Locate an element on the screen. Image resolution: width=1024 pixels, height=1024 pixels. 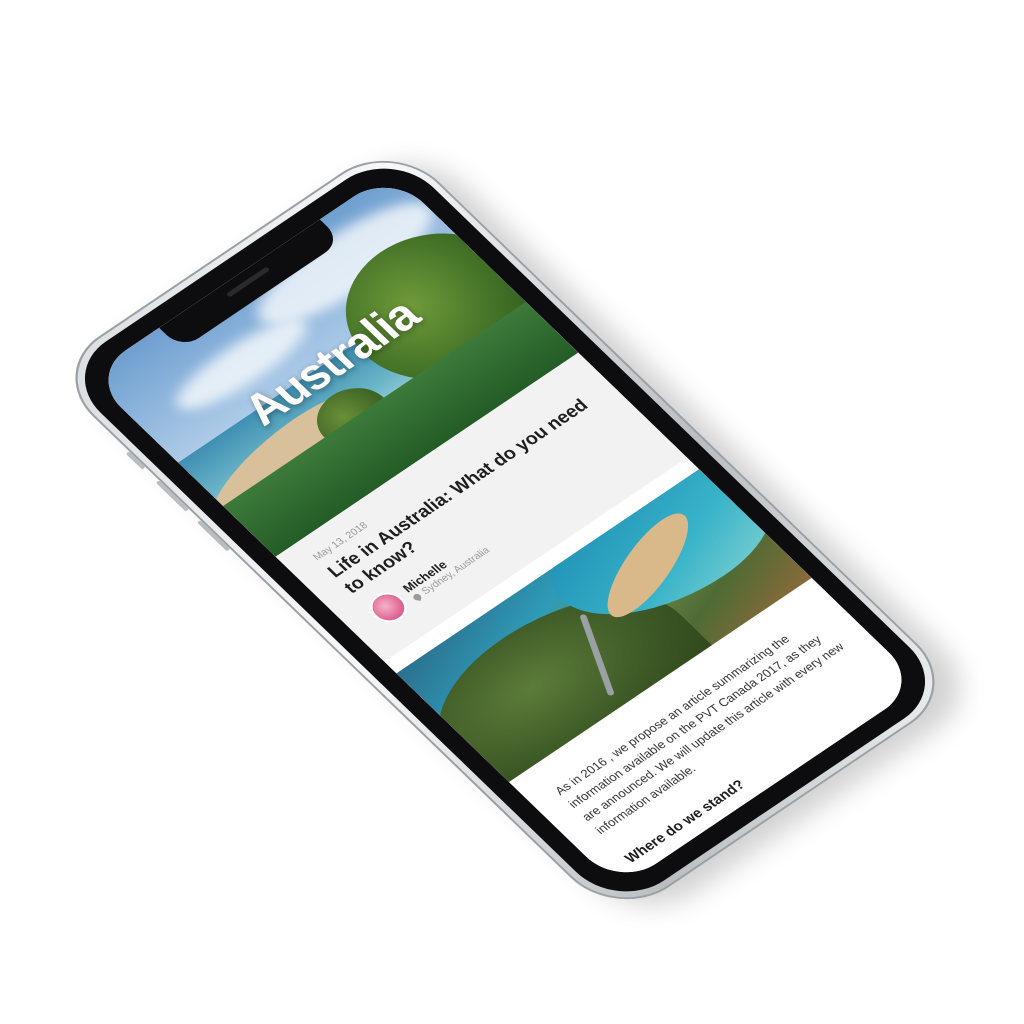
speaker-grille is located at coordinates (248, 282).